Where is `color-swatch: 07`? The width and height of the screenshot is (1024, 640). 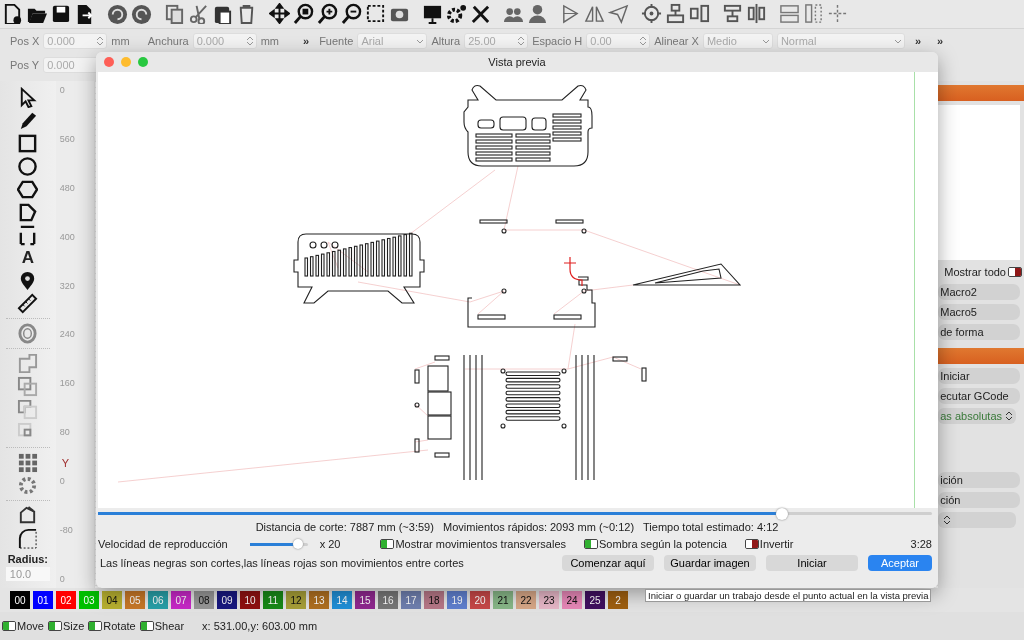 color-swatch: 07 is located at coordinates (181, 600).